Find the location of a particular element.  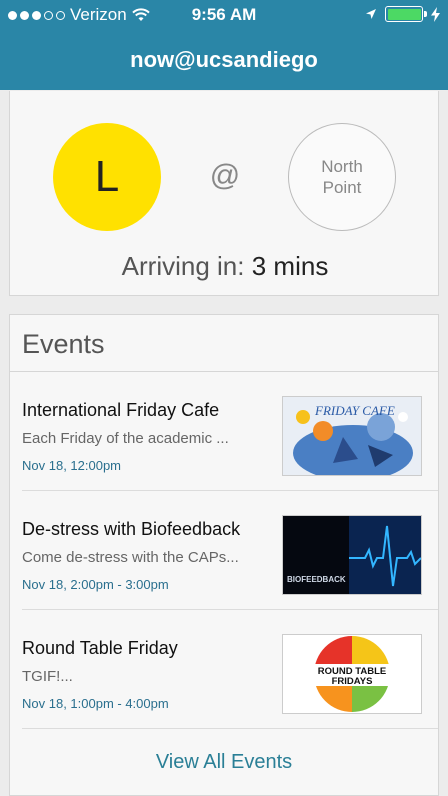

event-date: Nov 18, 12:00pm is located at coordinates (72, 465).